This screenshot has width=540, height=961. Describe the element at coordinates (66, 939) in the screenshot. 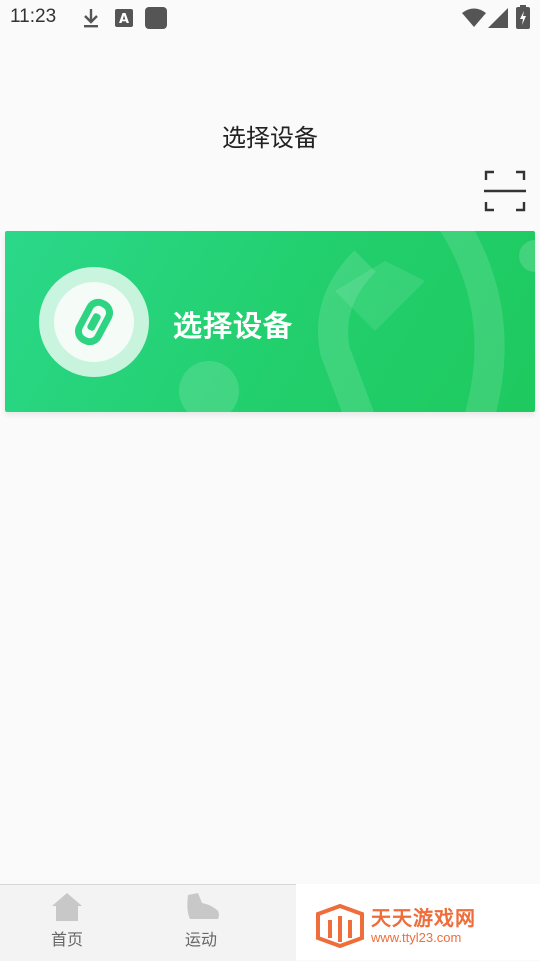

I see `tab-home-label: 首页` at that location.